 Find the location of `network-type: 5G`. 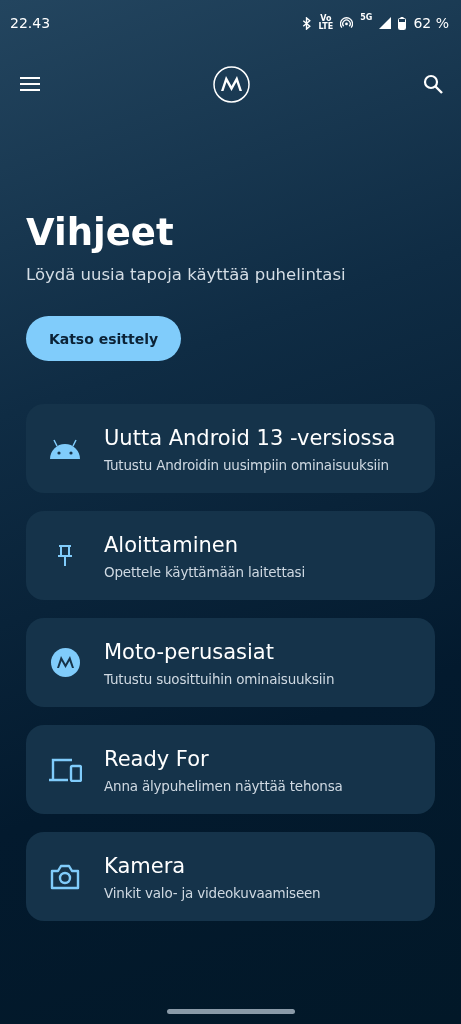

network-type: 5G is located at coordinates (366, 17).